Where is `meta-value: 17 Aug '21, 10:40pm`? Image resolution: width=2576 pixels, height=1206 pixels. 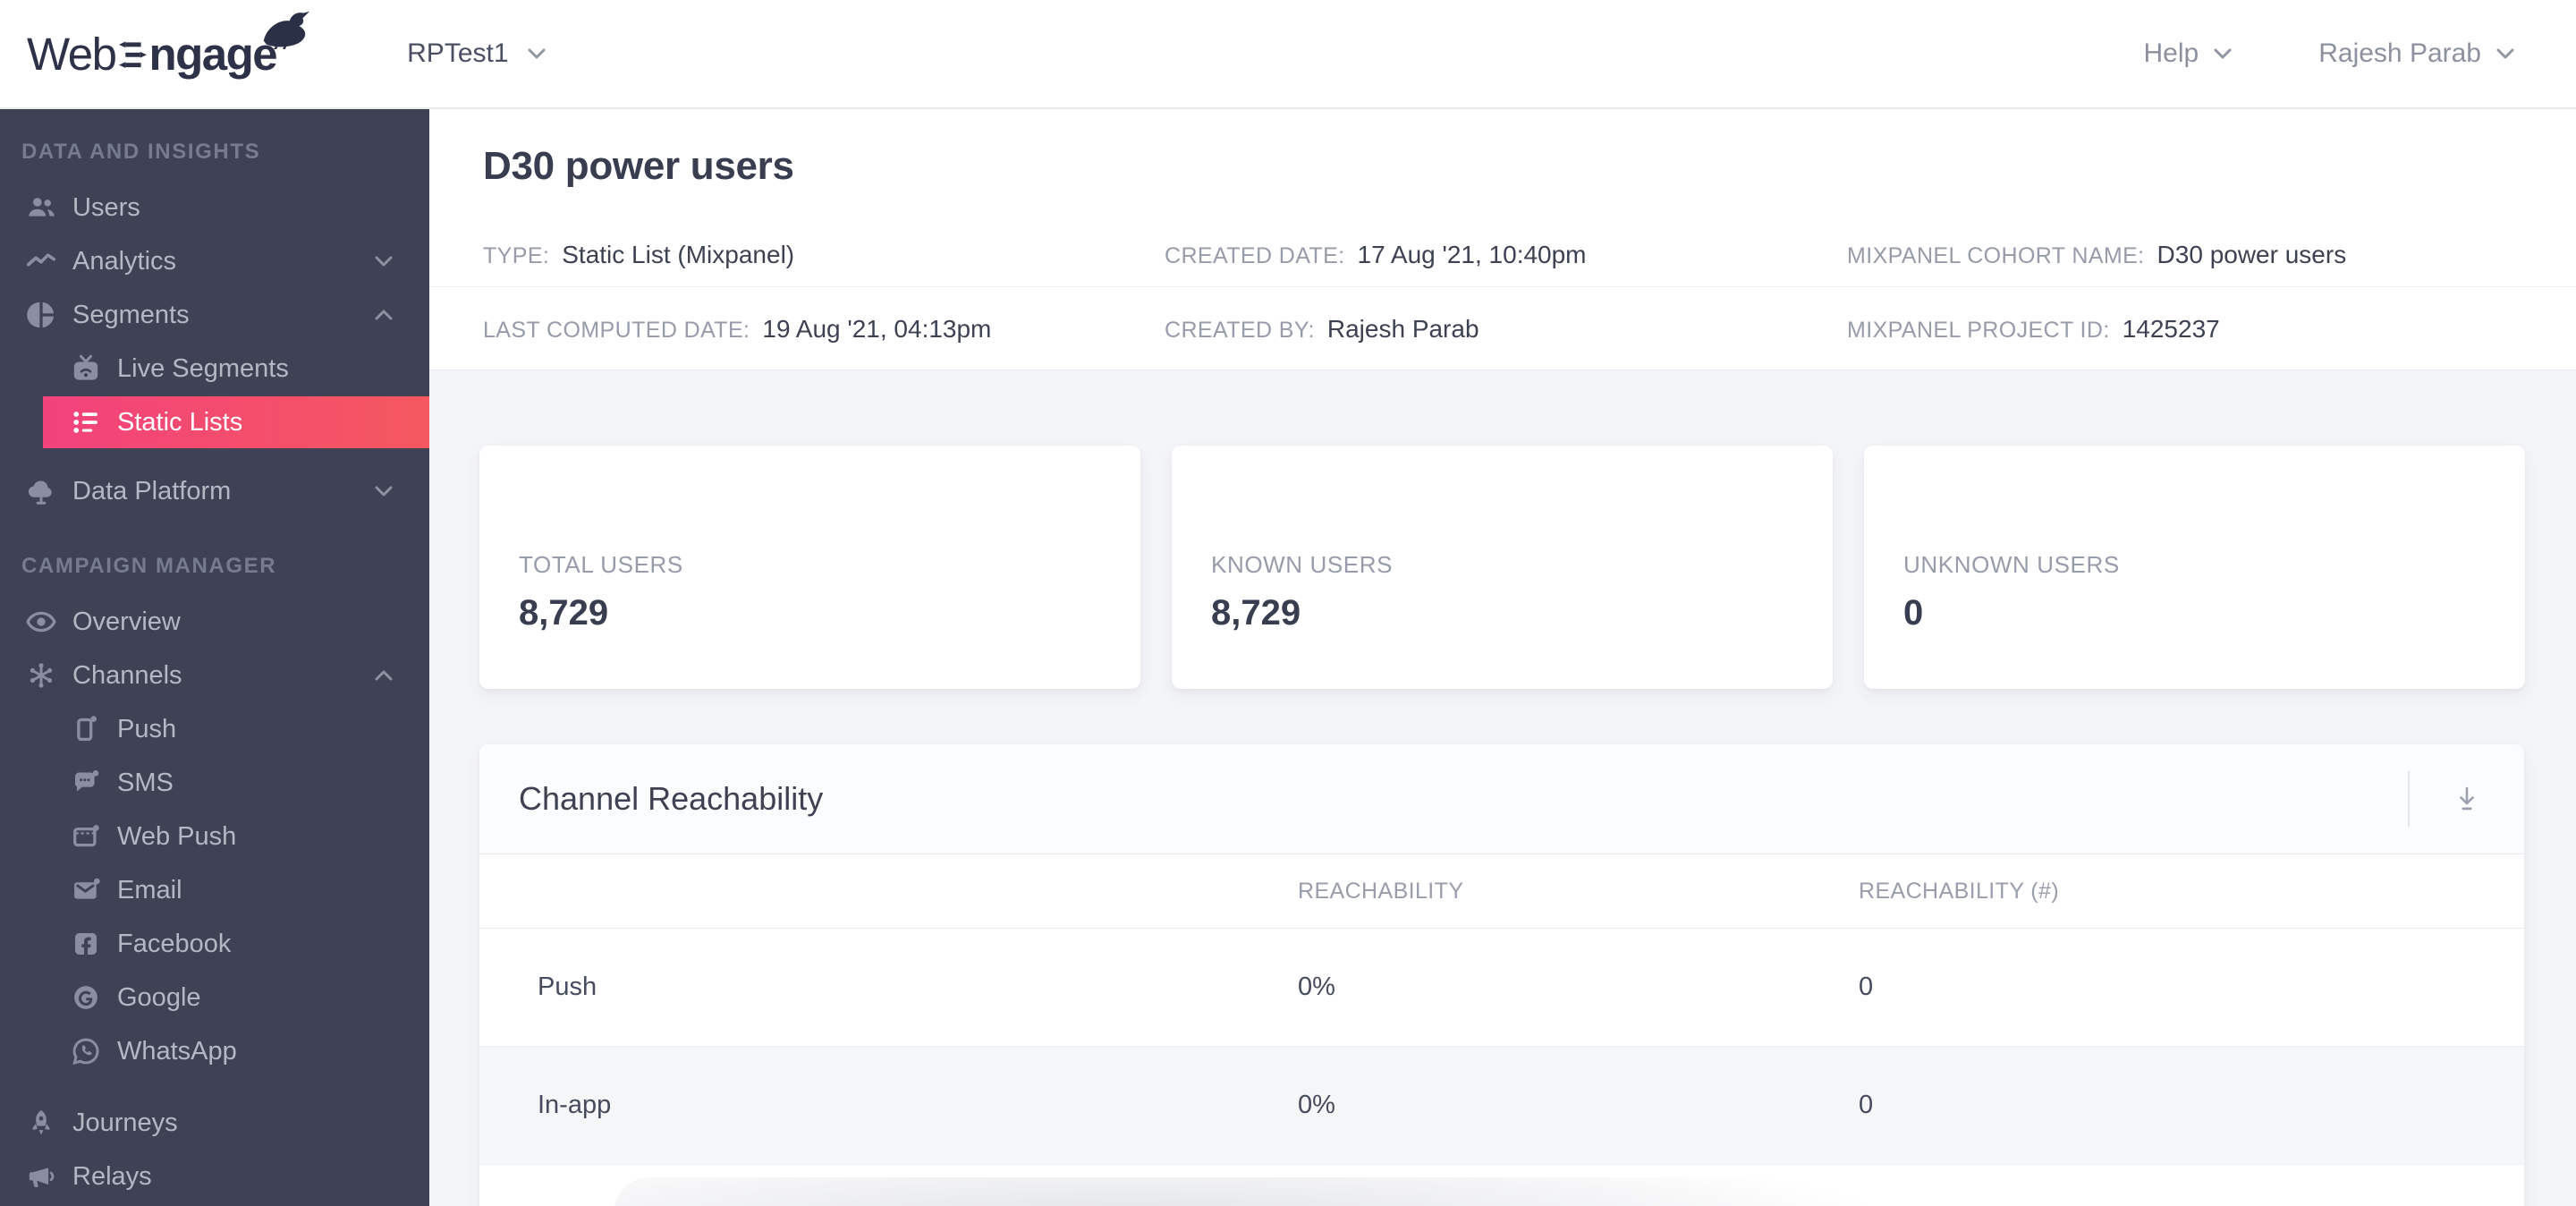
meta-value: 17 Aug '21, 10:40pm is located at coordinates (1472, 254).